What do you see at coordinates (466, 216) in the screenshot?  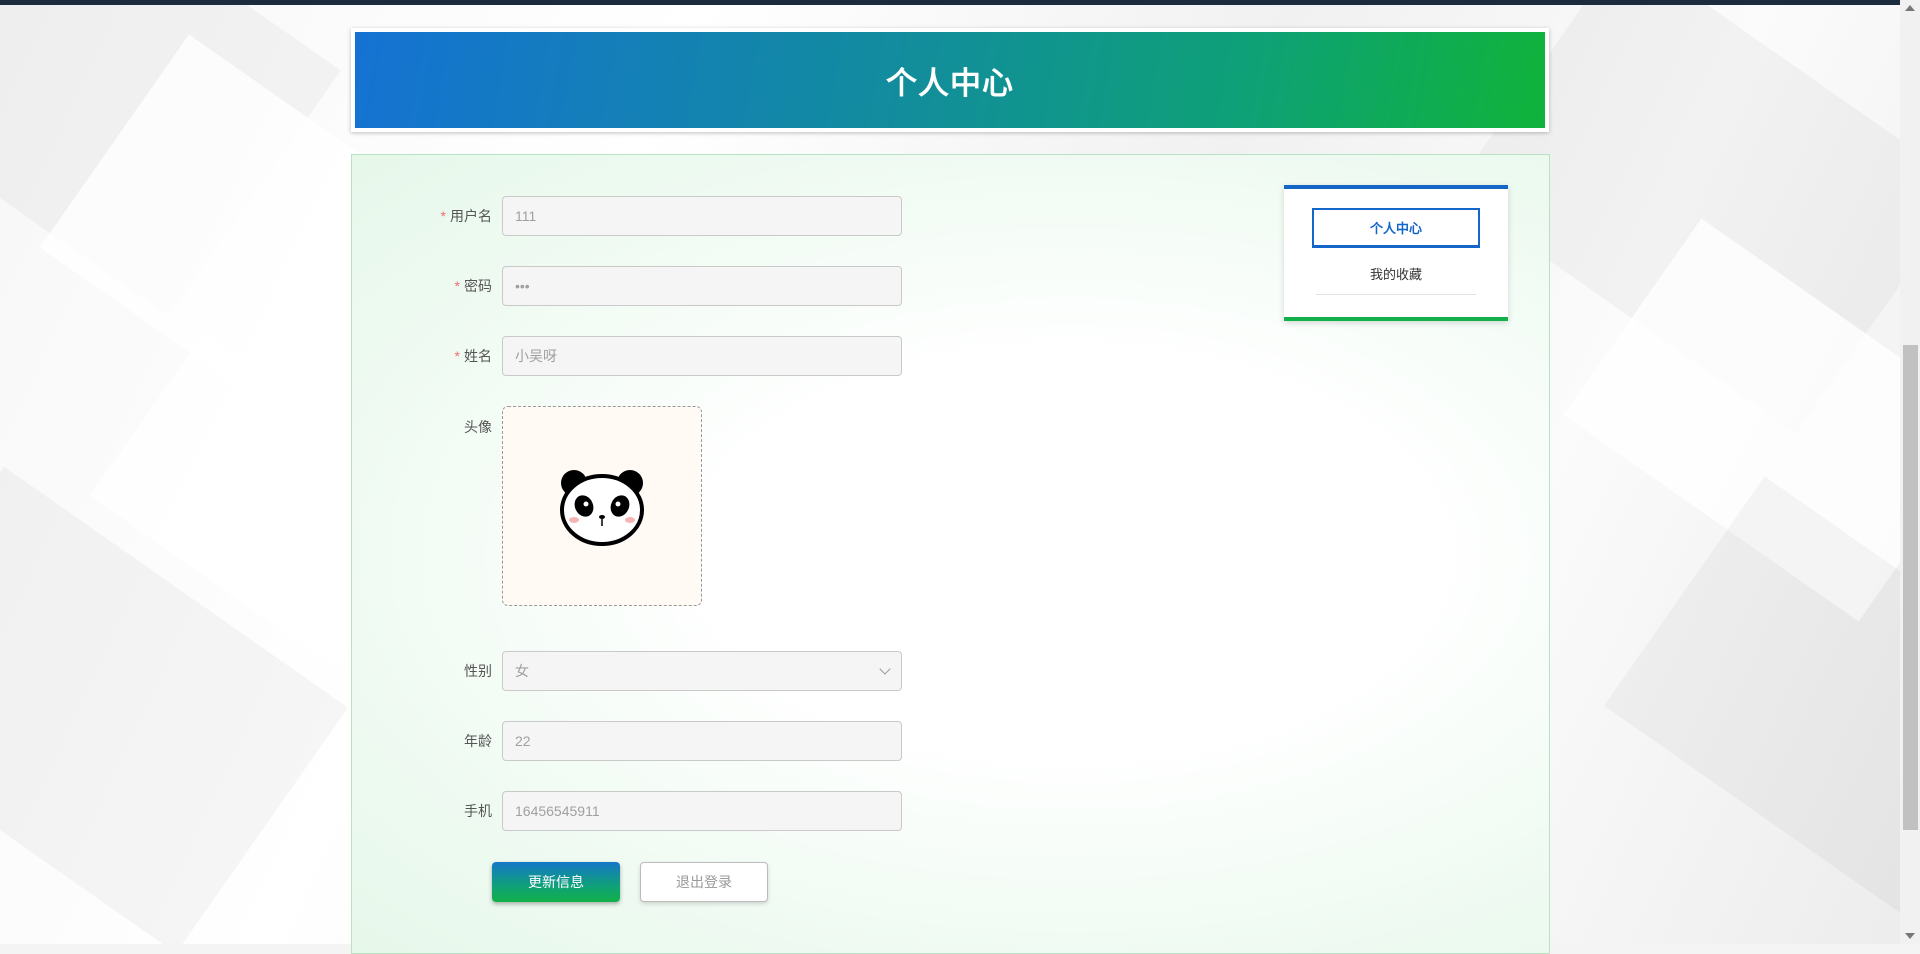 I see `username-label: * 用户名` at bounding box center [466, 216].